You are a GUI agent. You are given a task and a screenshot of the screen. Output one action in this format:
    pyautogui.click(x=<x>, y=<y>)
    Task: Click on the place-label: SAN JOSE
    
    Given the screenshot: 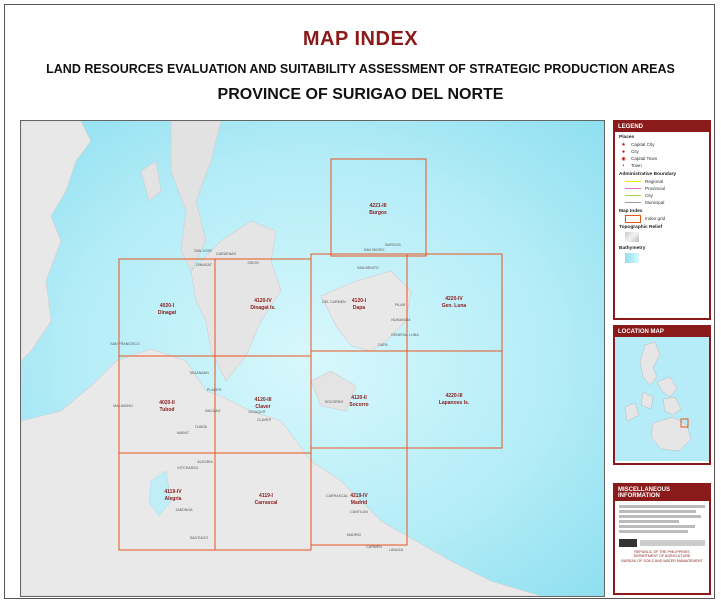 What is the action you would take?
    pyautogui.click(x=203, y=251)
    